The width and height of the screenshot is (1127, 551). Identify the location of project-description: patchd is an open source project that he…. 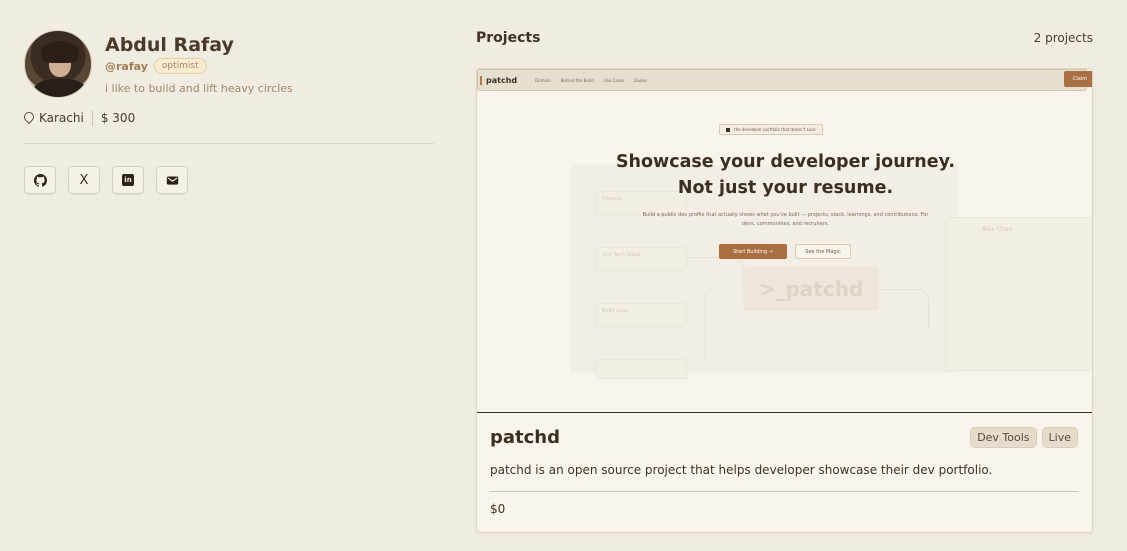
(741, 470).